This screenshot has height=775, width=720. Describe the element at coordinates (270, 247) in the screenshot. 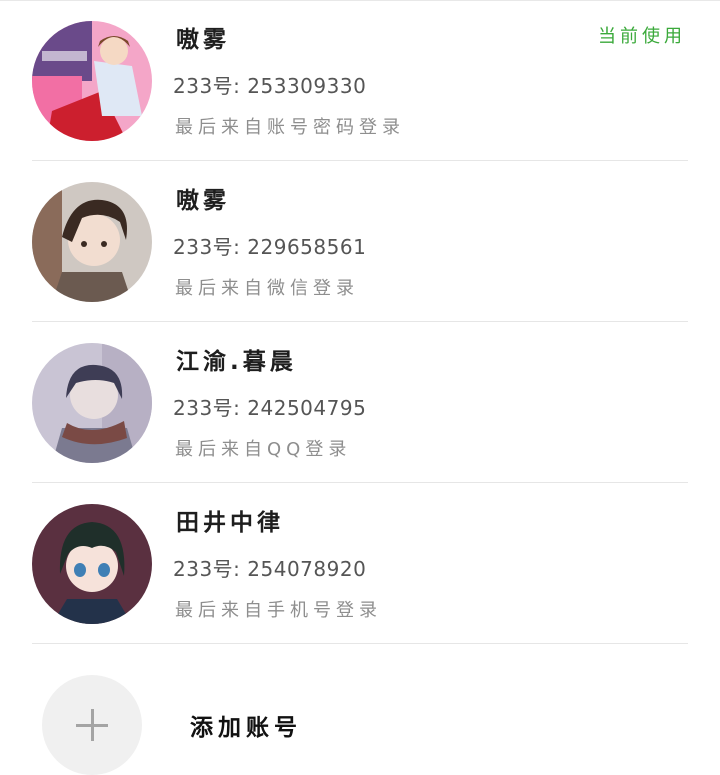

I see `account-number: 233号: 229658561` at that location.